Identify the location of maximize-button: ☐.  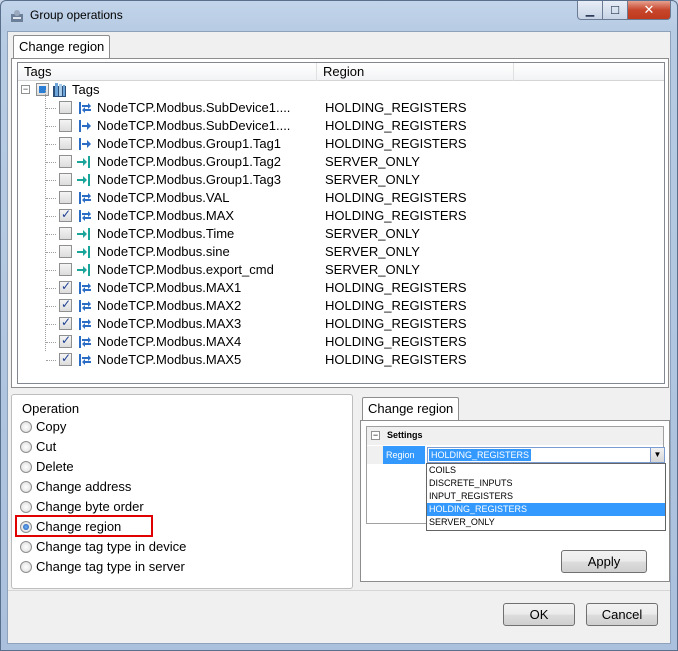
(615, 10).